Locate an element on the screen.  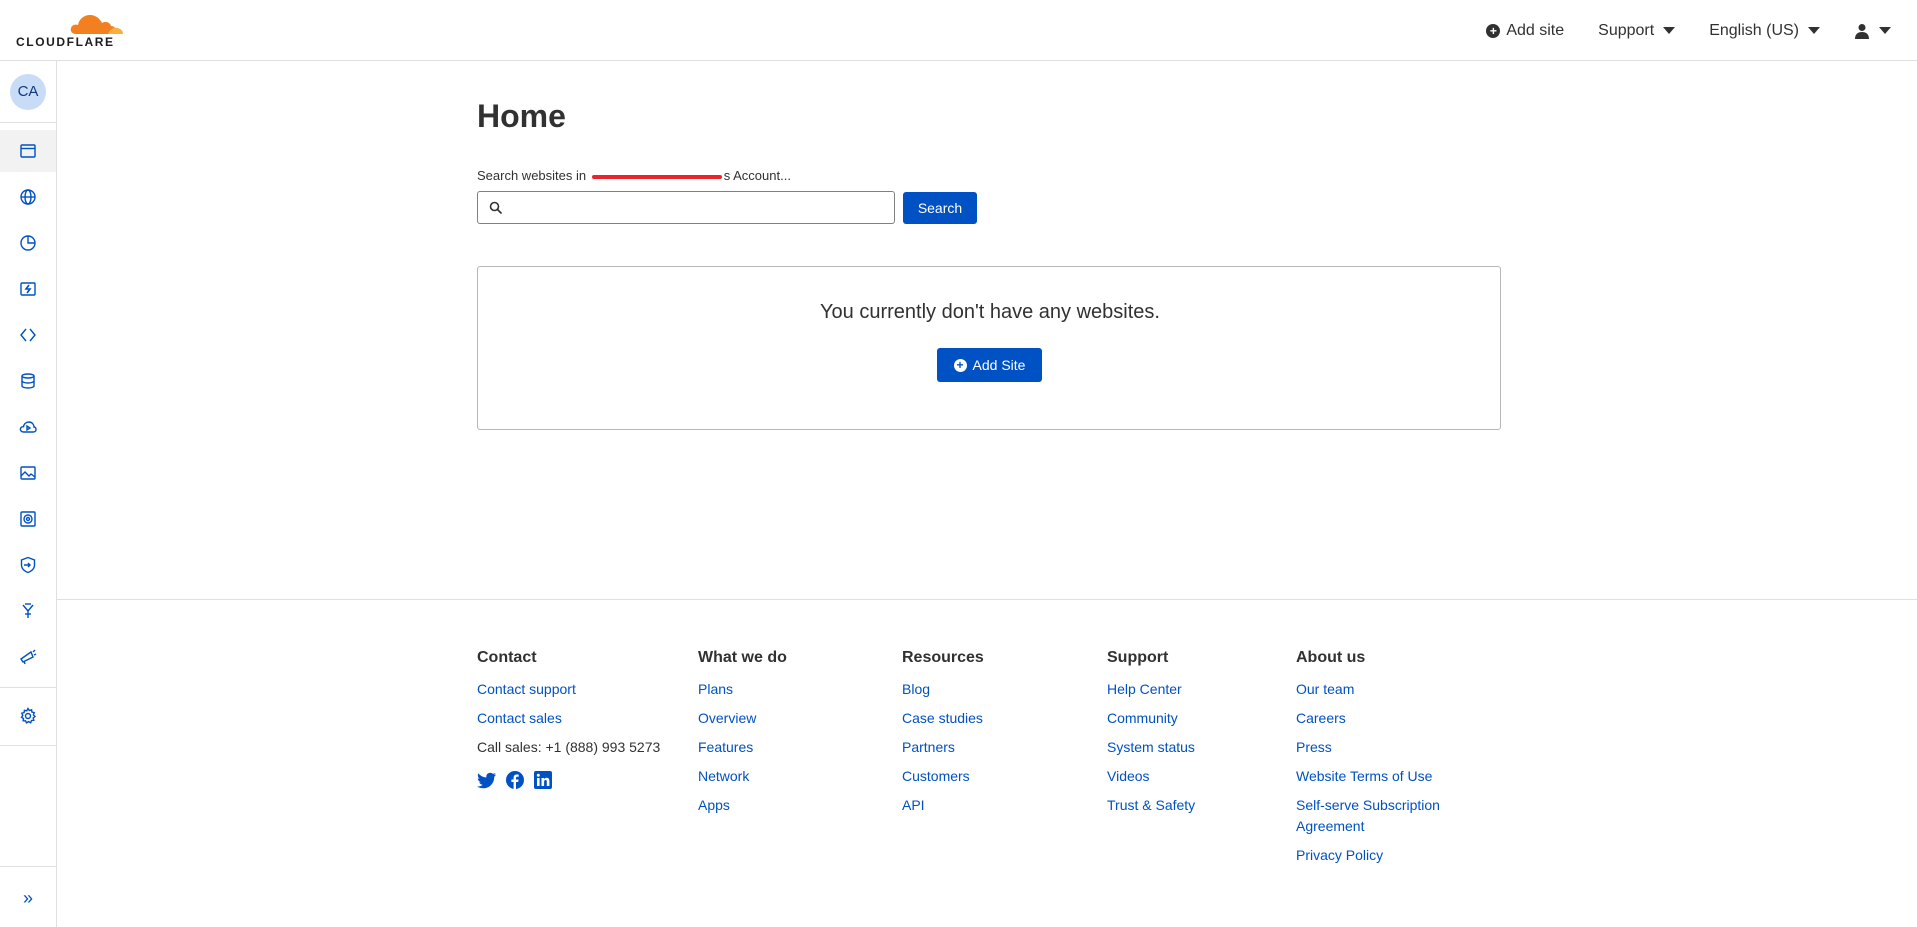
footer-link-our-team: Our team is located at coordinates (1381, 689).